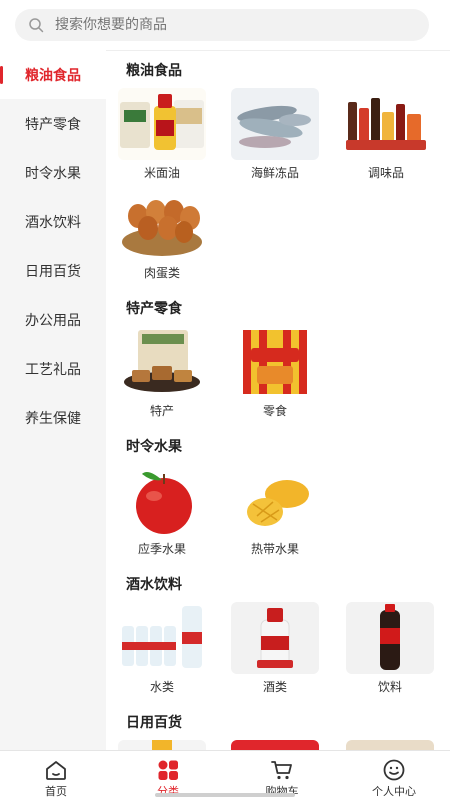 This screenshot has width=450, height=801. What do you see at coordinates (275, 172) in the screenshot?
I see `product-label: 海鲜冻品` at bounding box center [275, 172].